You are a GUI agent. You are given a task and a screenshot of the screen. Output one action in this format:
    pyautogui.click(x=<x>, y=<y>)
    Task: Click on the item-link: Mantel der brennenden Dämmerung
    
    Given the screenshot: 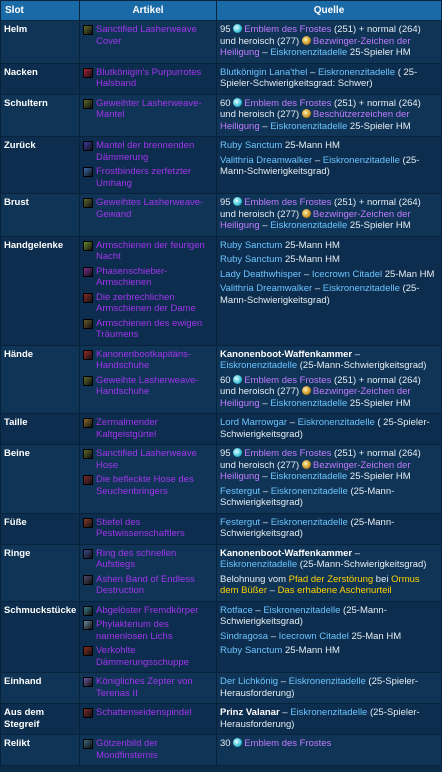 What is the action you would take?
    pyautogui.click(x=154, y=151)
    